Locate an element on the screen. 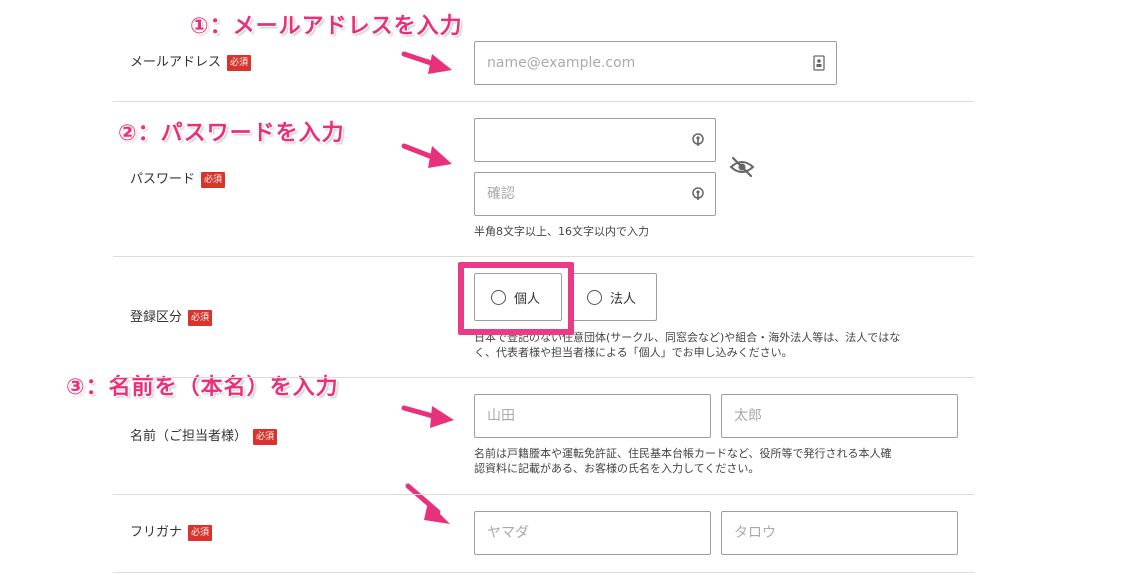  furigana-label: フリガナ 必須 is located at coordinates (171, 533).